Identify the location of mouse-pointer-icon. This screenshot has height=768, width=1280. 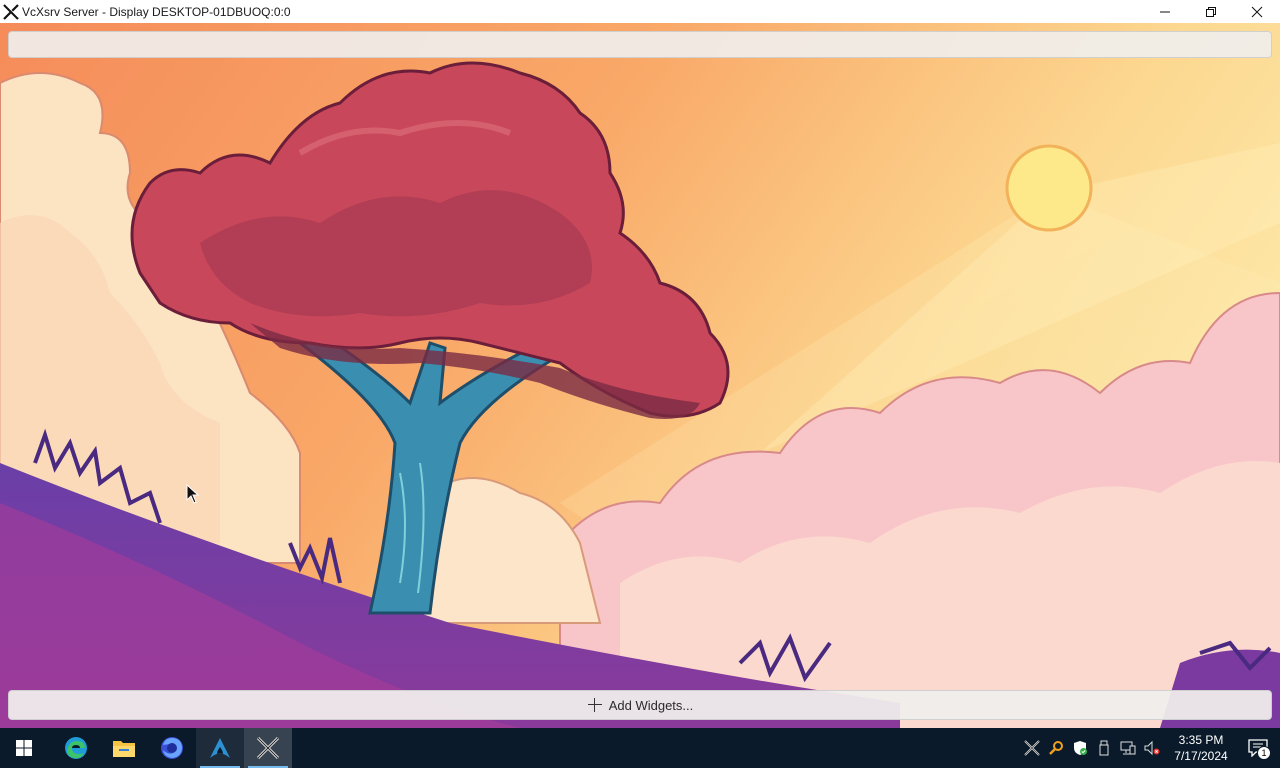
(193, 494).